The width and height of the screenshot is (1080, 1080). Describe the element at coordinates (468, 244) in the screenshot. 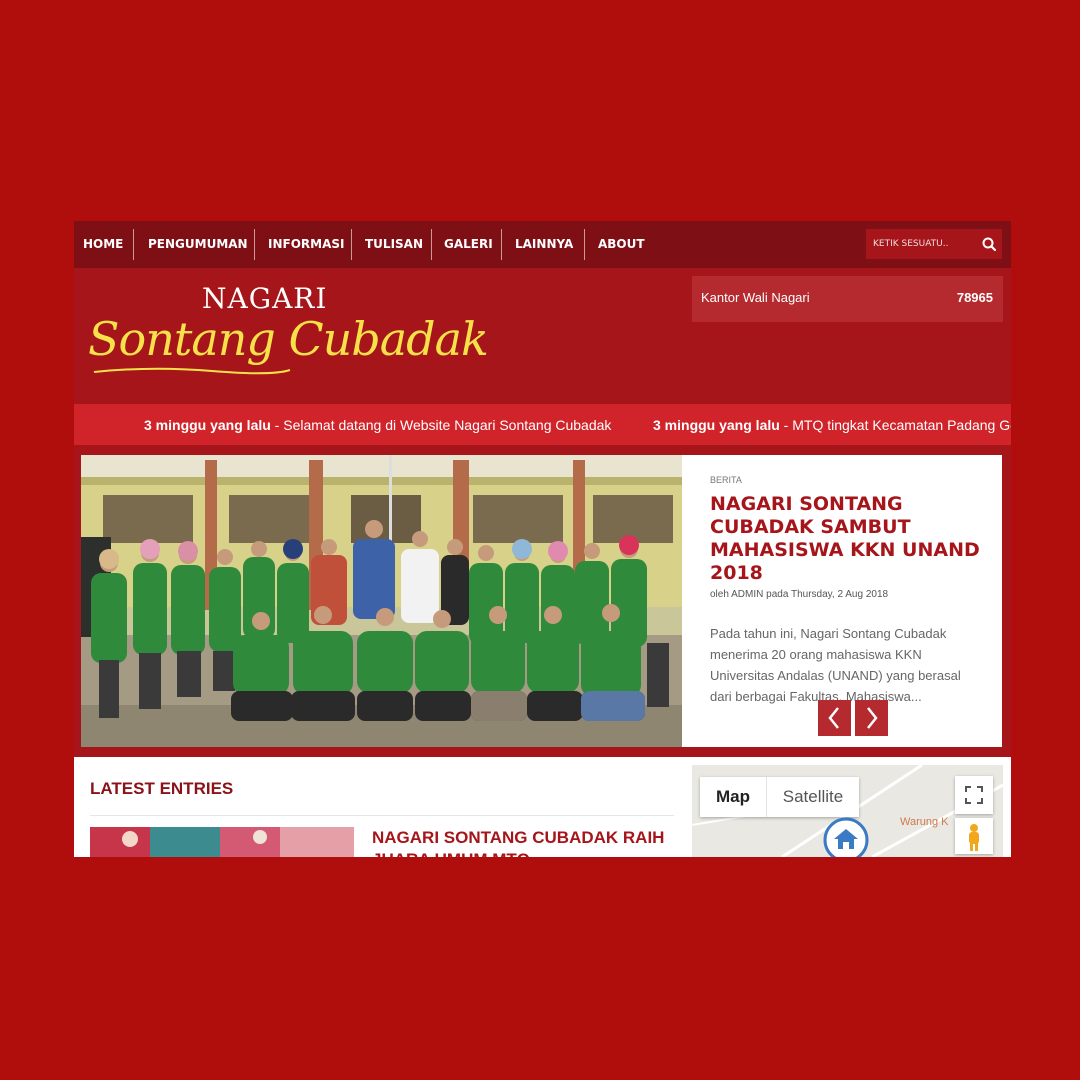

I see `nav-galeri: GALERI` at that location.